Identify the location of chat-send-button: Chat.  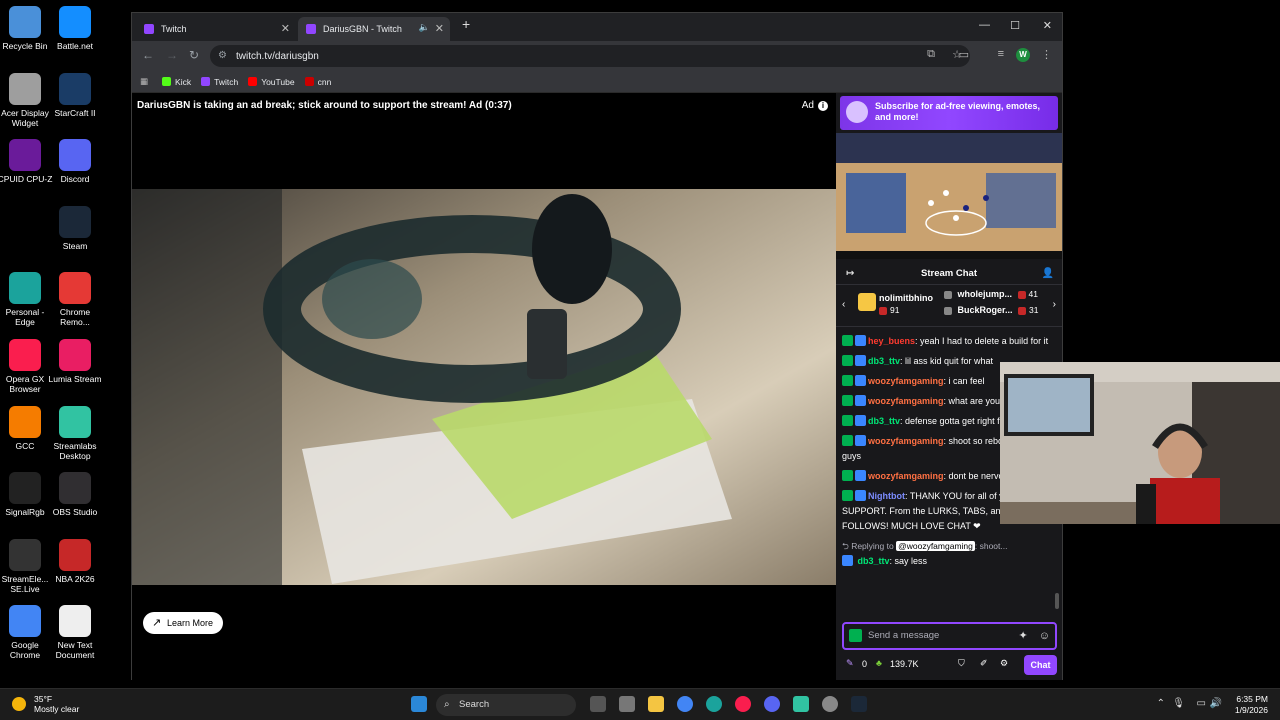
(1040, 665).